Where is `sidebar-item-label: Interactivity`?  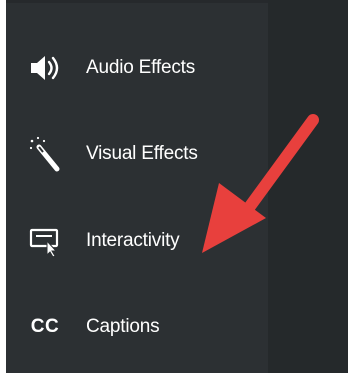 sidebar-item-label: Interactivity is located at coordinates (133, 240).